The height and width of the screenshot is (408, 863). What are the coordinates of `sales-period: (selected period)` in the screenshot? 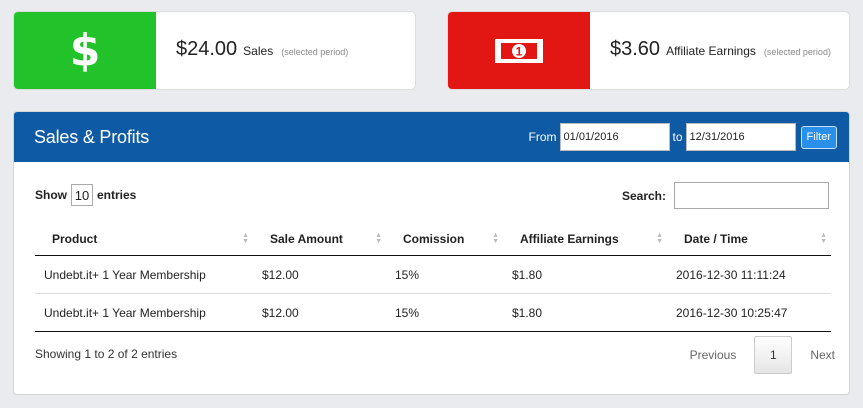 It's located at (315, 52).